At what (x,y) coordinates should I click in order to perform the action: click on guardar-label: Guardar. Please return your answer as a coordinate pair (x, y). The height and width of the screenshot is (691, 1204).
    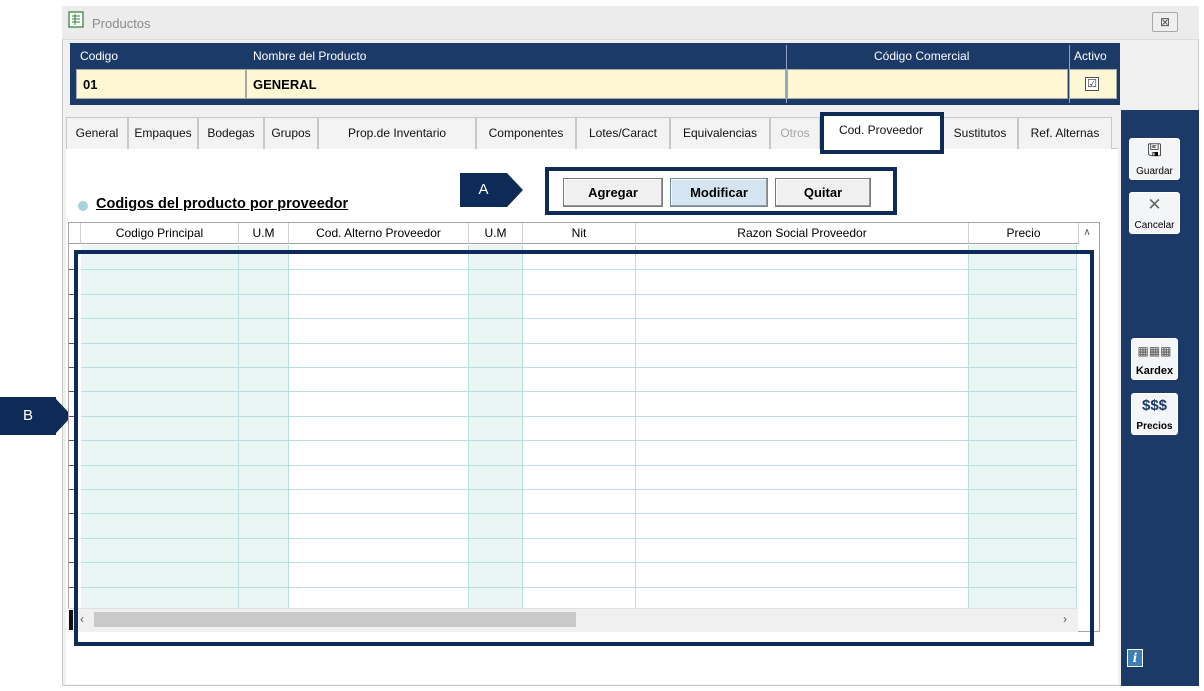
    Looking at the image, I should click on (1154, 171).